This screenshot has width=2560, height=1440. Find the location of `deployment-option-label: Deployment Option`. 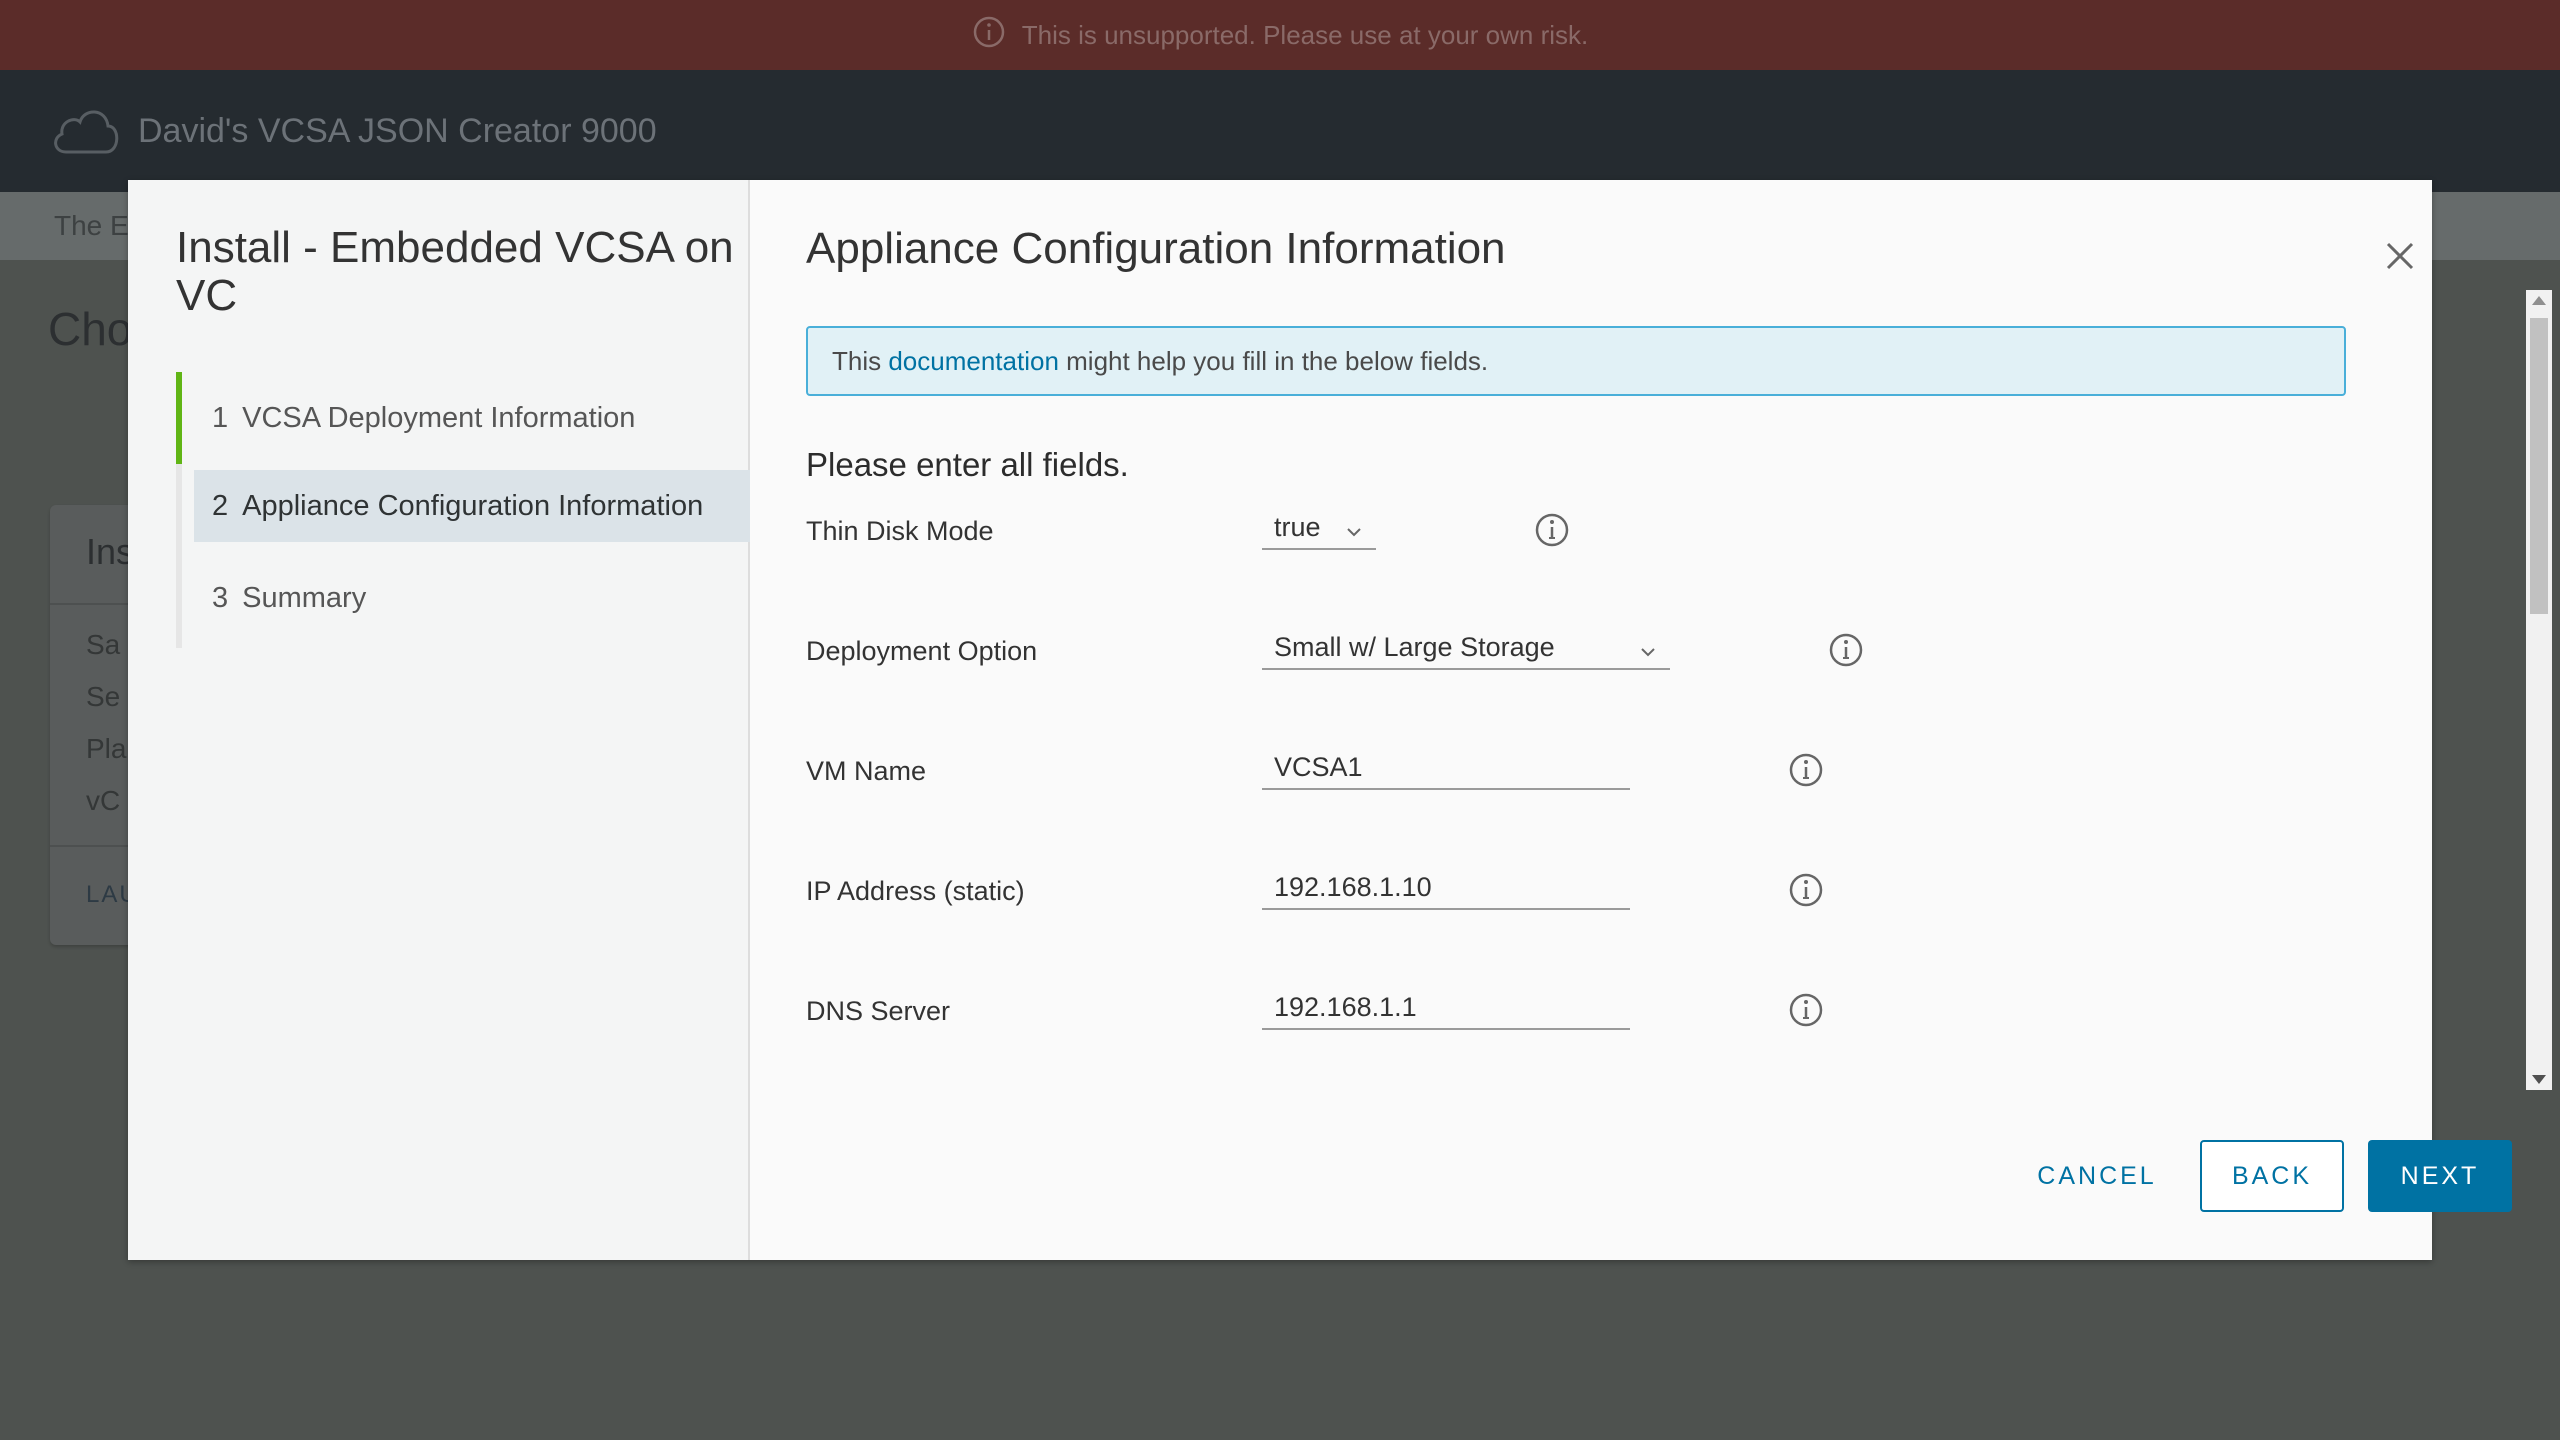

deployment-option-label: Deployment Option is located at coordinates (922, 651).